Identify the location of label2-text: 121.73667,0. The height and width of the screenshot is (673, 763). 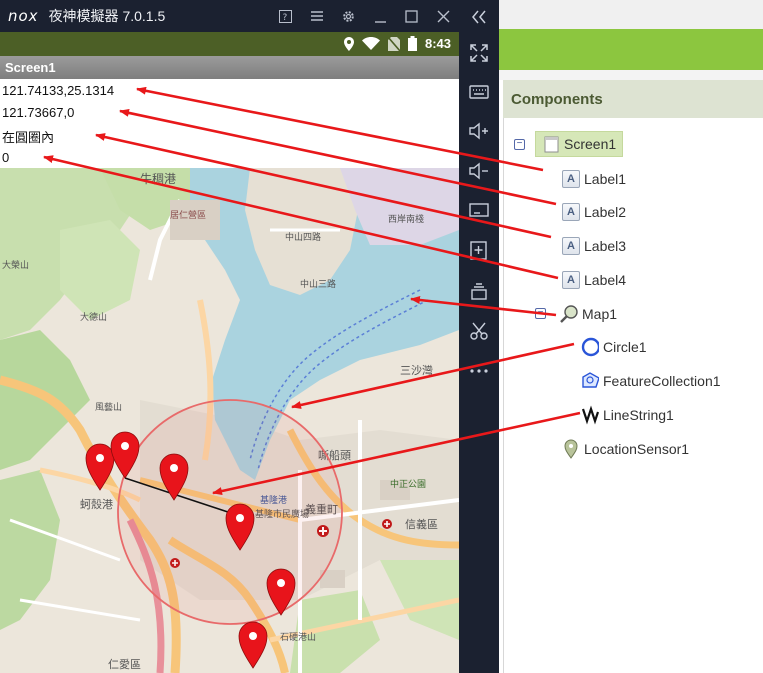
(38, 112).